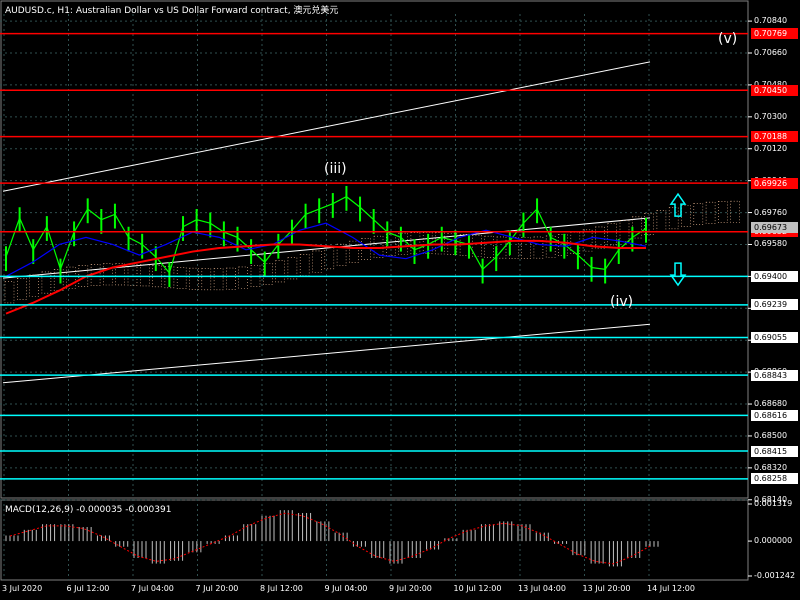  Describe the element at coordinates (281, 588) in the screenshot. I see `time-axis-label: 8 Jul 12:00` at that location.